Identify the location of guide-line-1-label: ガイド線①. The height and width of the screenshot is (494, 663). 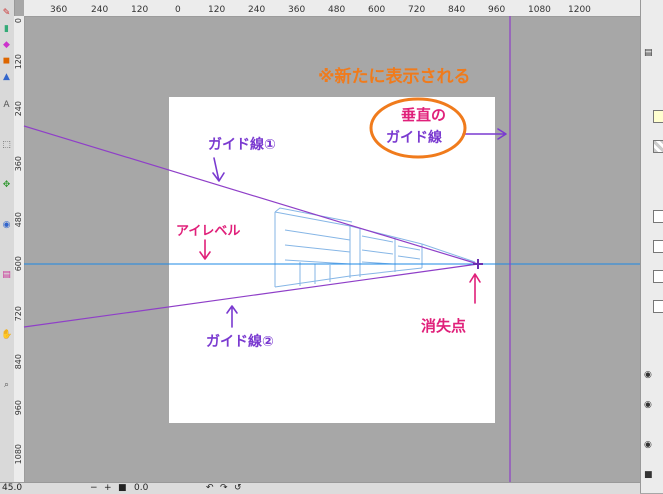
(242, 145).